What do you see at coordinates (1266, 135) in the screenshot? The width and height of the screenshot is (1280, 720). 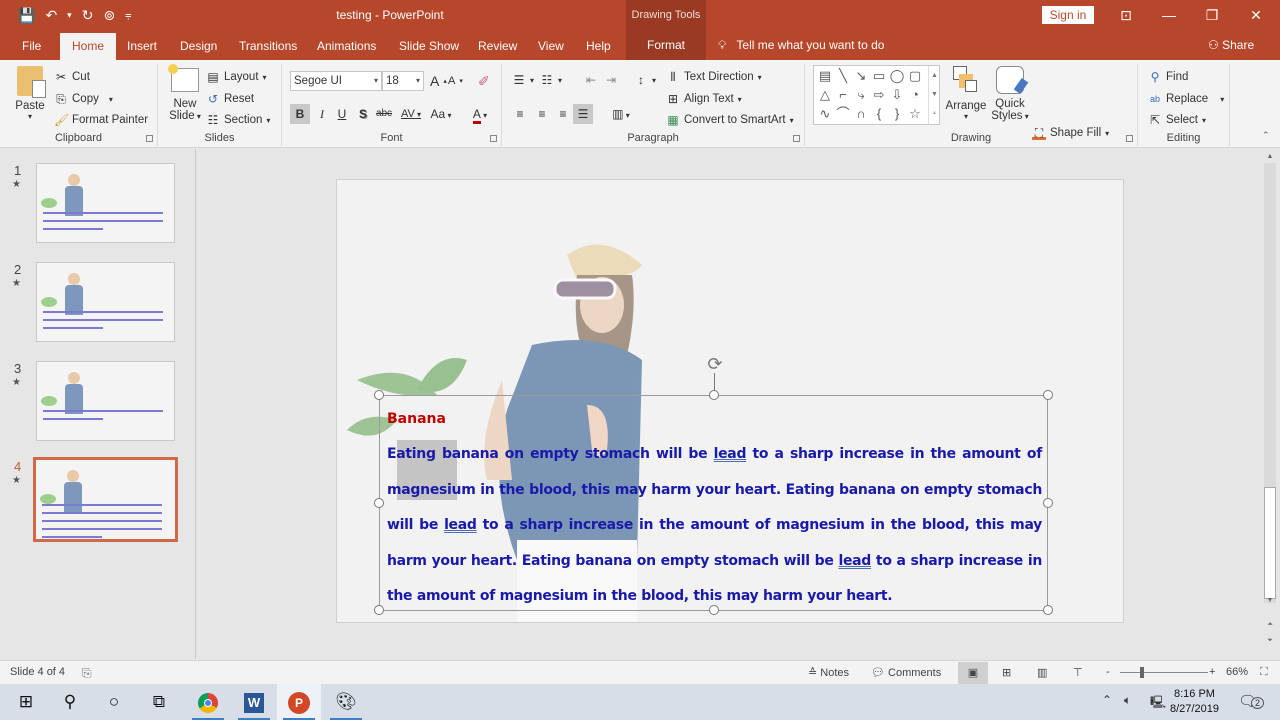 I see `collapse-ribbon-icon: ⌃` at bounding box center [1266, 135].